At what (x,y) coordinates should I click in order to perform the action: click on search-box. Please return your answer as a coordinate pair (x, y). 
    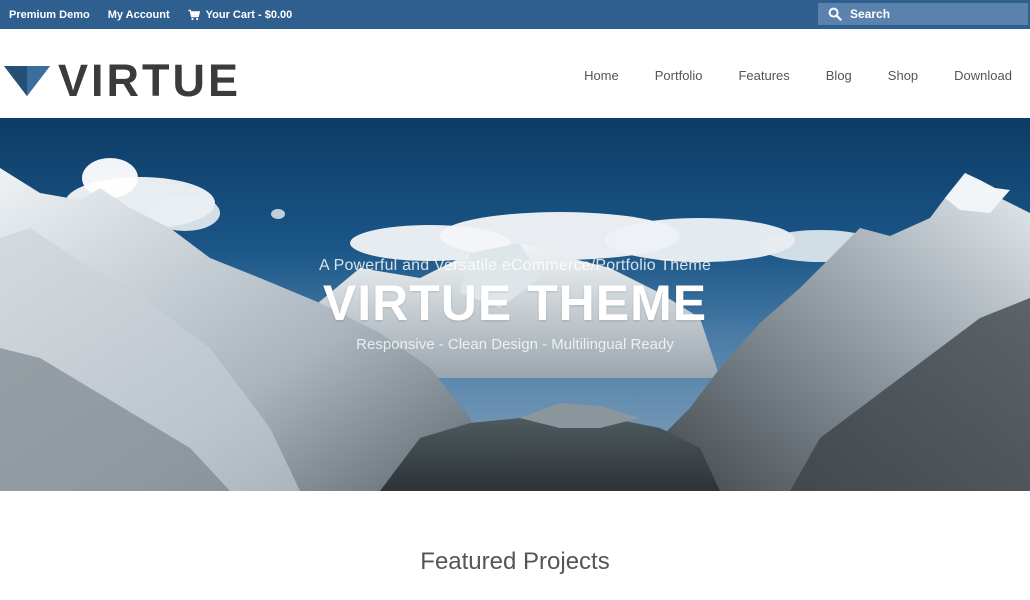
    Looking at the image, I should click on (923, 14).